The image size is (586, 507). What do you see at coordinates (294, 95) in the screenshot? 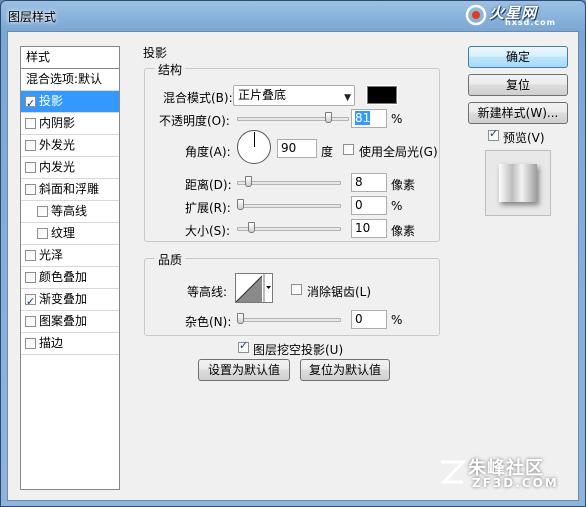
I see `blend-mode-select: 正片叠底 ▼` at bounding box center [294, 95].